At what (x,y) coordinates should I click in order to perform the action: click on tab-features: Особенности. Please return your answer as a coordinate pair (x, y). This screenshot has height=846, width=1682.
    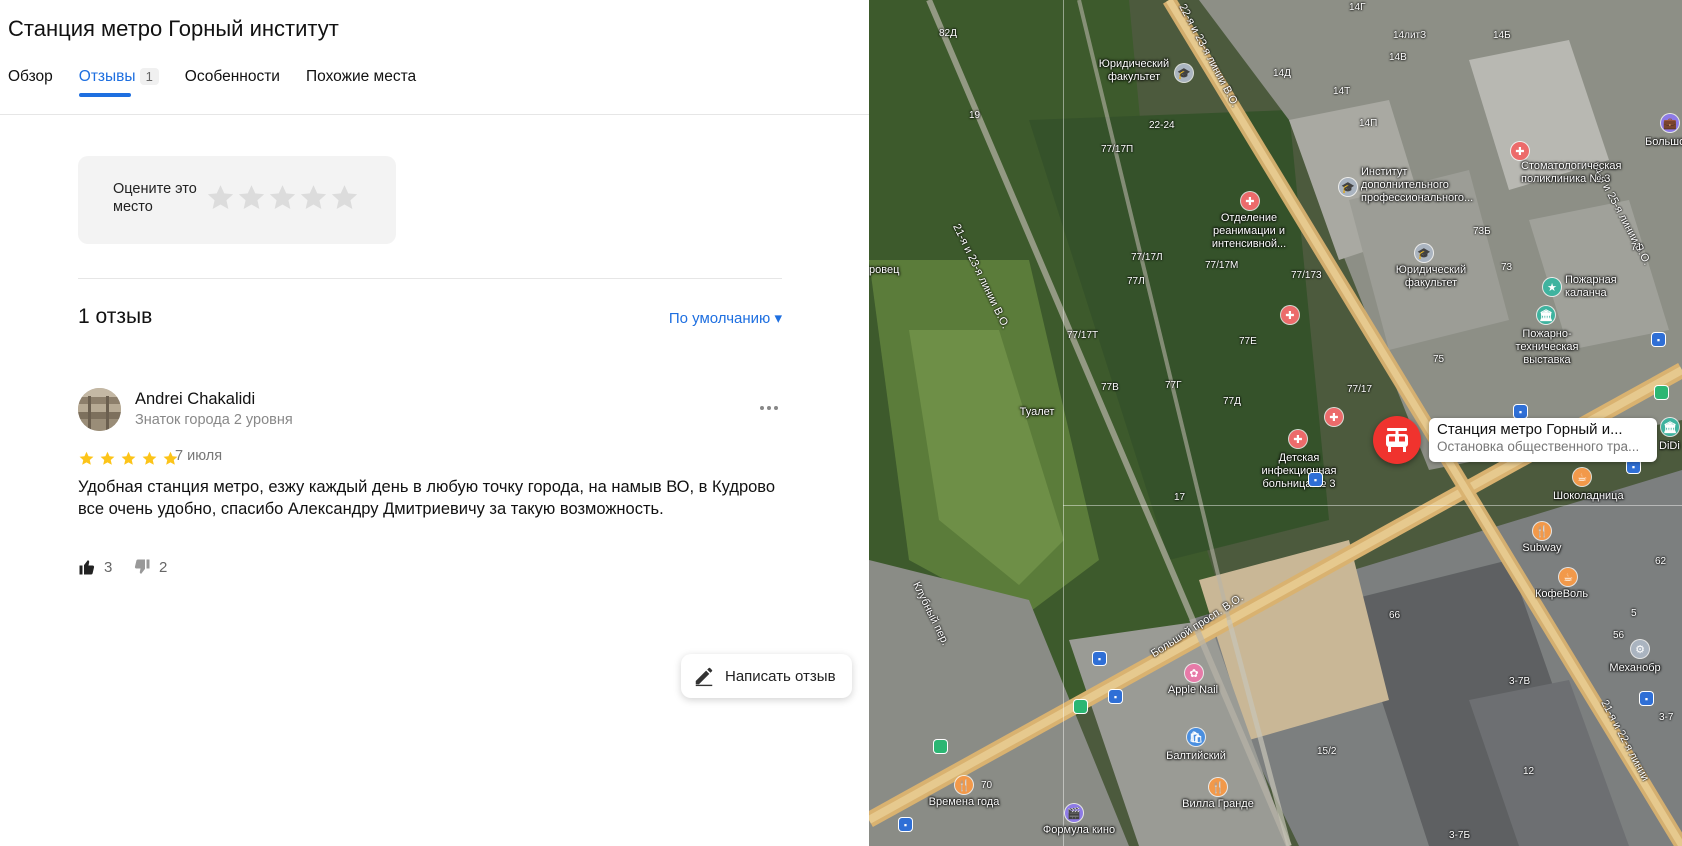
    Looking at the image, I should click on (232, 77).